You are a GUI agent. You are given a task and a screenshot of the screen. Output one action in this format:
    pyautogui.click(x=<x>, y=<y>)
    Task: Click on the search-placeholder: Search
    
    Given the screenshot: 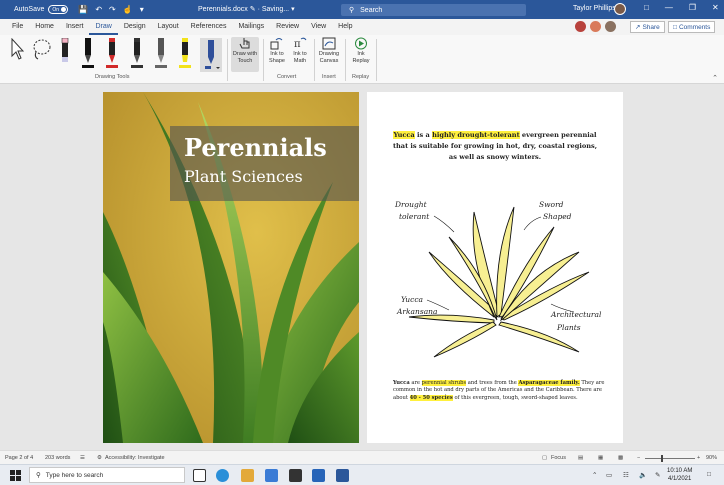 What is the action you would take?
    pyautogui.click(x=371, y=10)
    